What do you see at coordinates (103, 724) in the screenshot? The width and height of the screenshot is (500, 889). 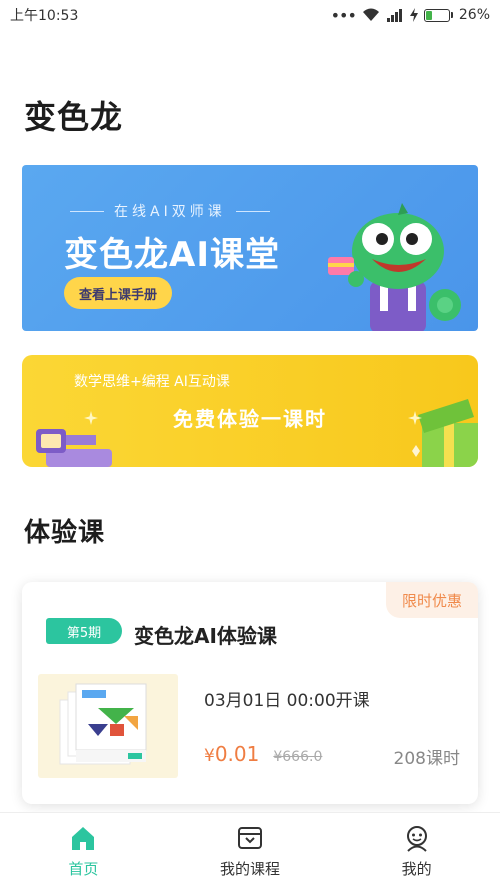 I see `course-book-image` at bounding box center [103, 724].